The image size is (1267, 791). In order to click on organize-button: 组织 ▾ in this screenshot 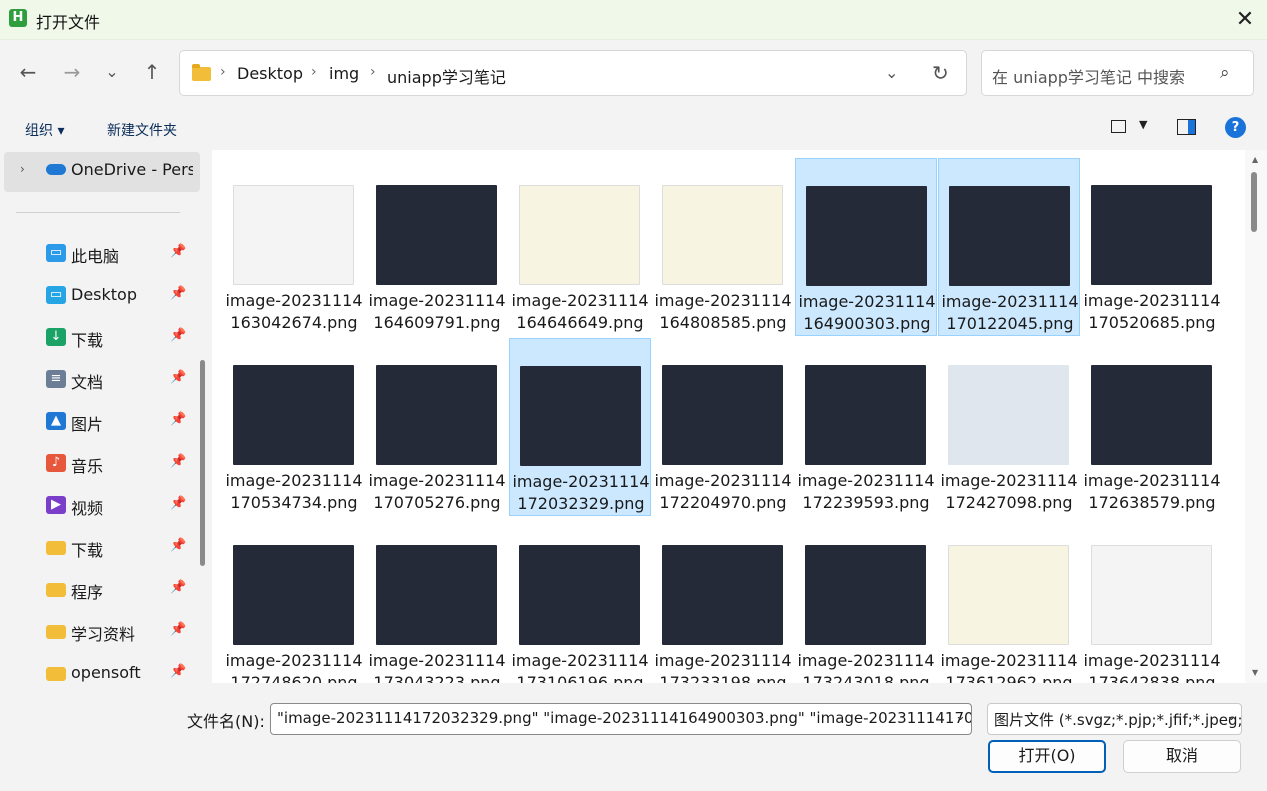, I will do `click(44, 130)`.